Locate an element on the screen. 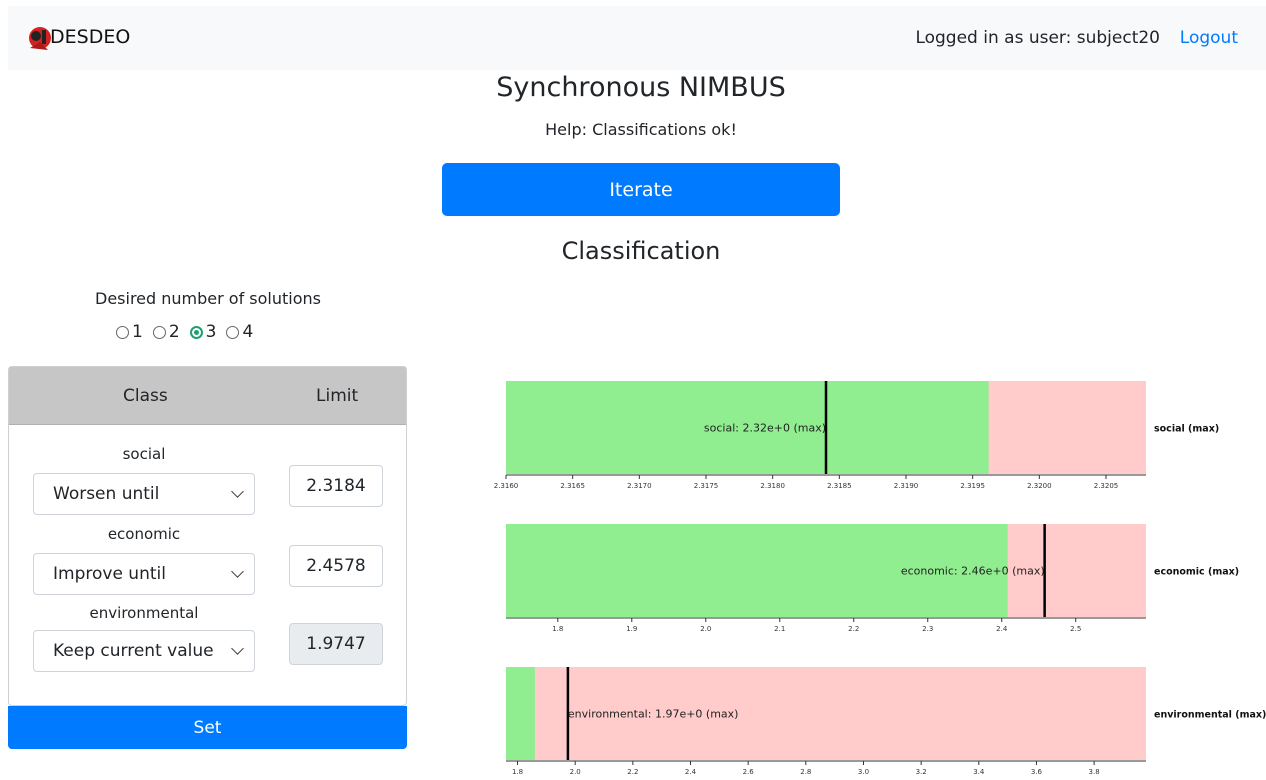 This screenshot has height=780, width=1266. economic-tick-label: 2.0 is located at coordinates (705, 629).